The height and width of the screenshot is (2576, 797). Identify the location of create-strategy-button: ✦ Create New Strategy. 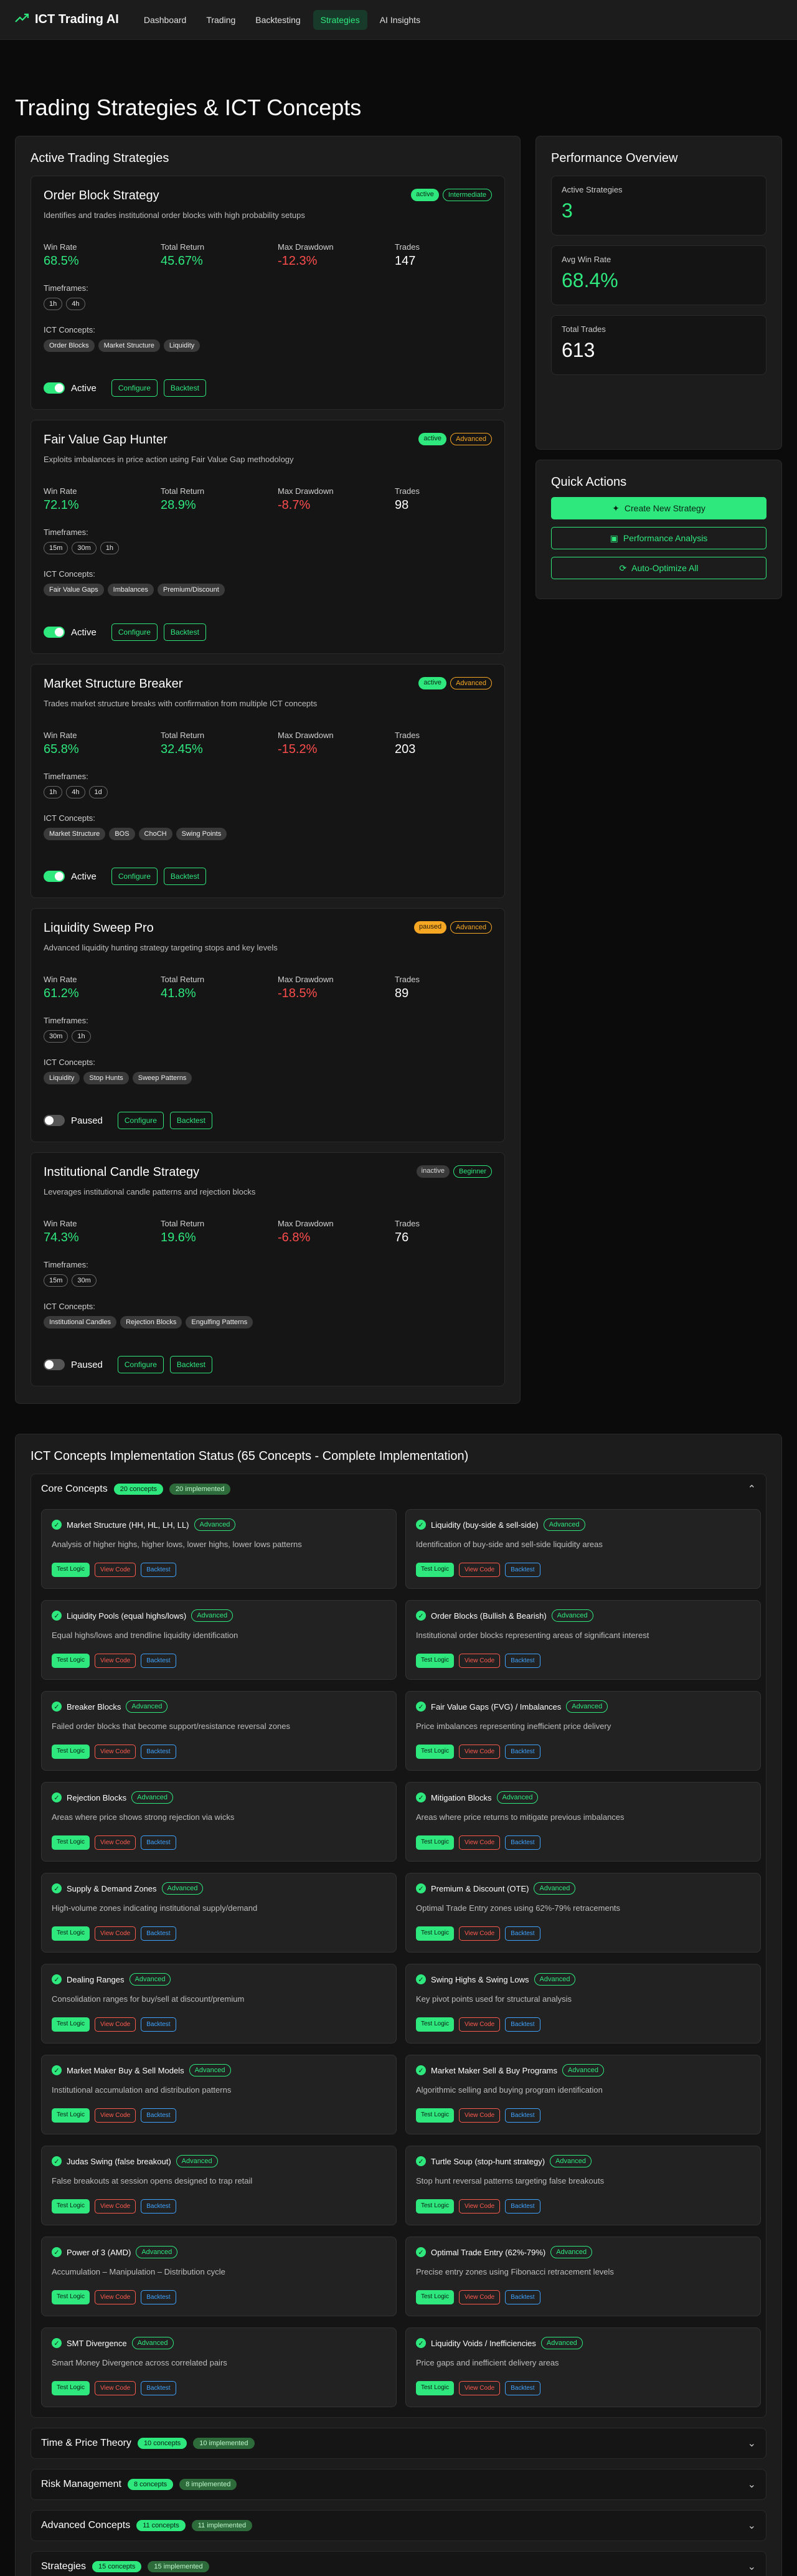
(659, 508).